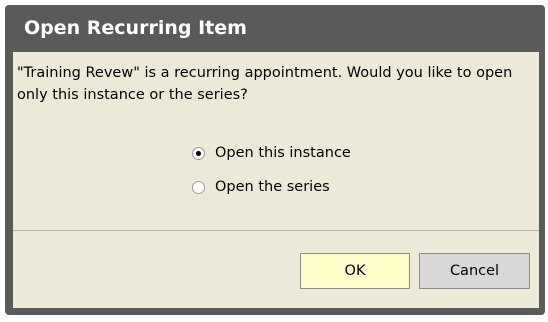  What do you see at coordinates (283, 153) in the screenshot?
I see `open-instance-label: Open this instance` at bounding box center [283, 153].